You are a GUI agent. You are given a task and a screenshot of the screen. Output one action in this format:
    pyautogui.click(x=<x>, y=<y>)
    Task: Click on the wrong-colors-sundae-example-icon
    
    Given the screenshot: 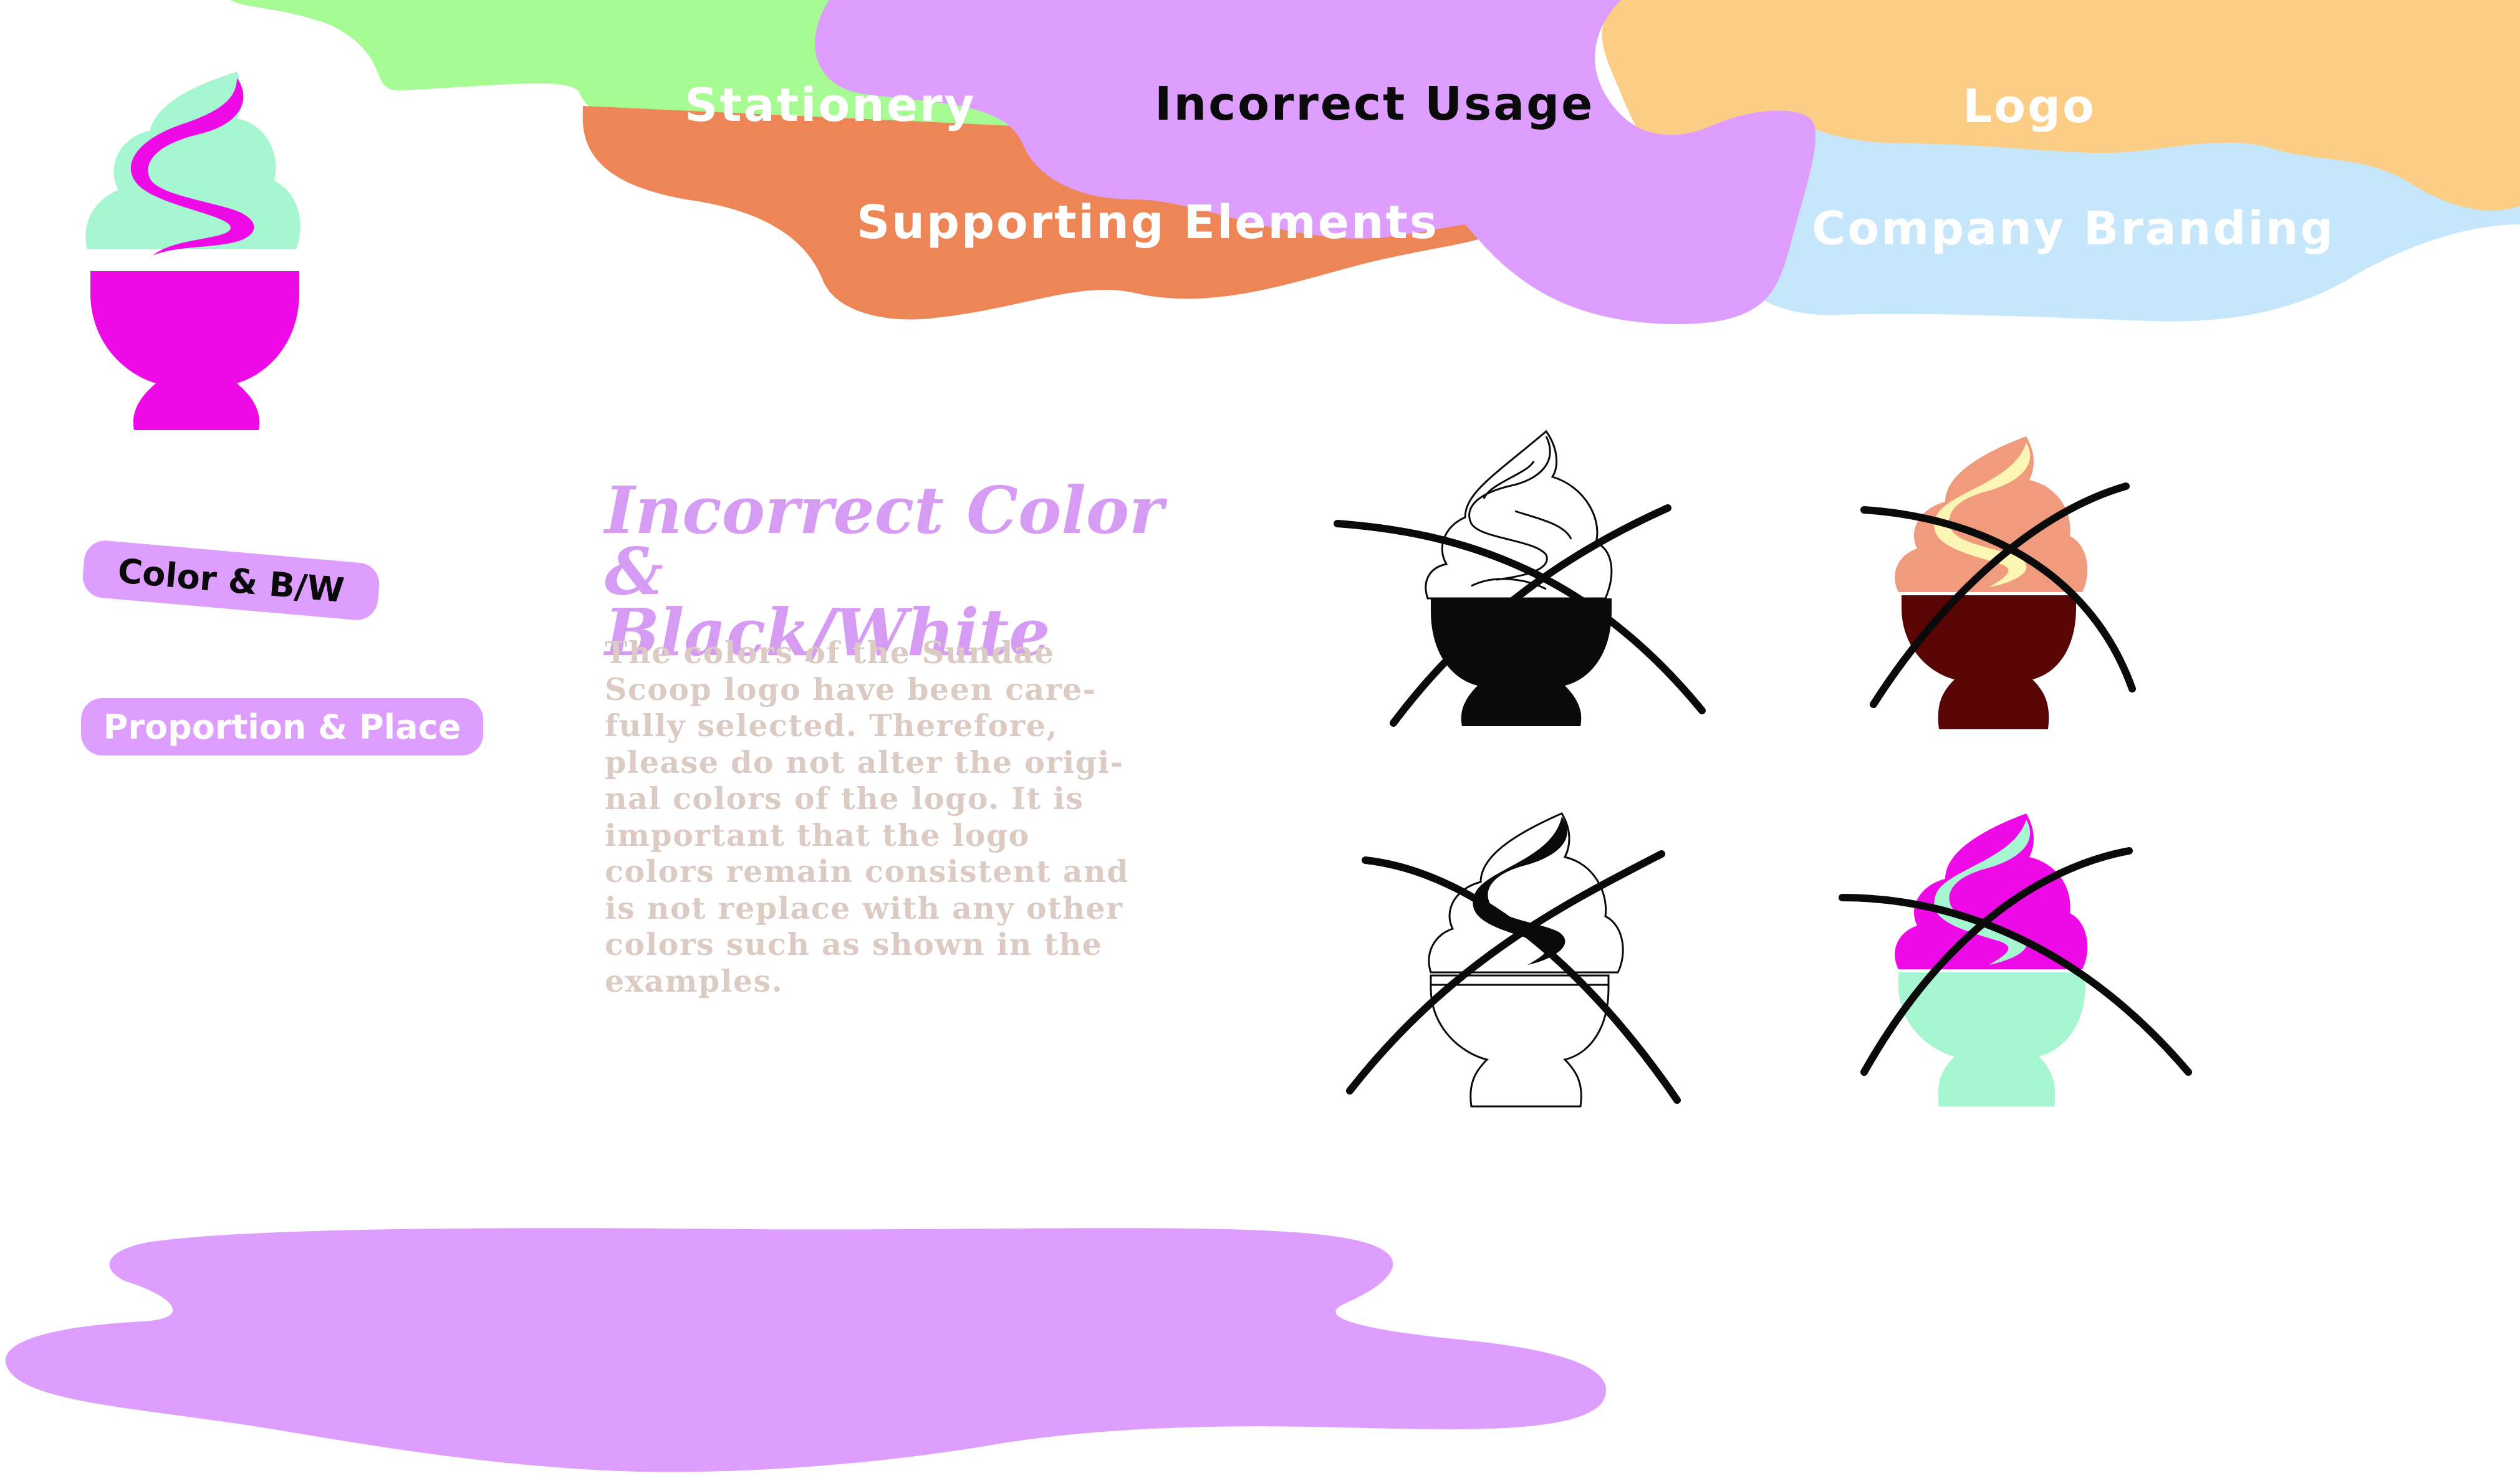 What is the action you would take?
    pyautogui.click(x=2016, y=959)
    